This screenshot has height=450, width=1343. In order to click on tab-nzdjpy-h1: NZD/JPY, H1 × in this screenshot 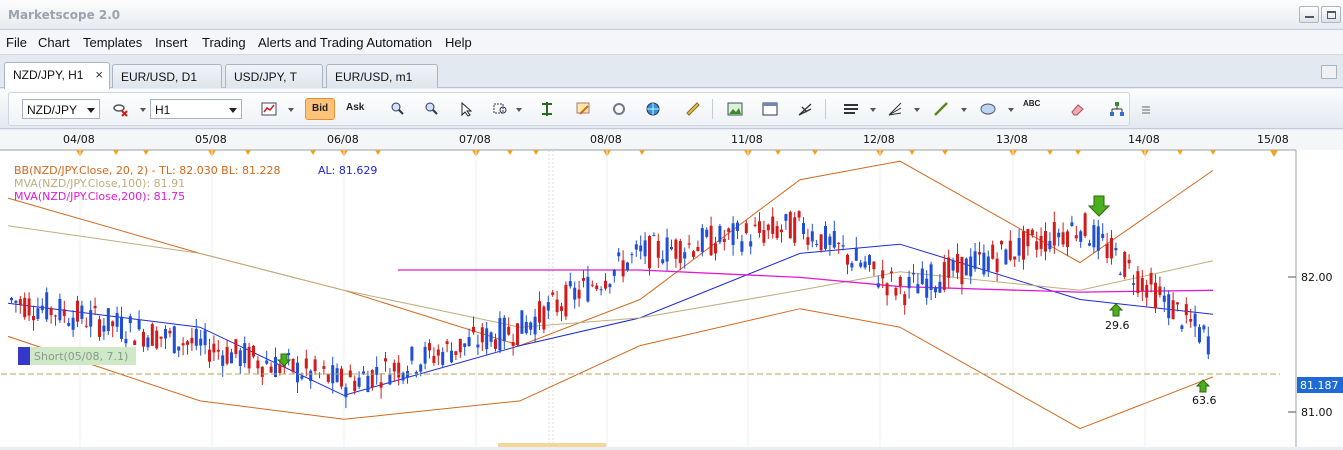, I will do `click(57, 75)`.